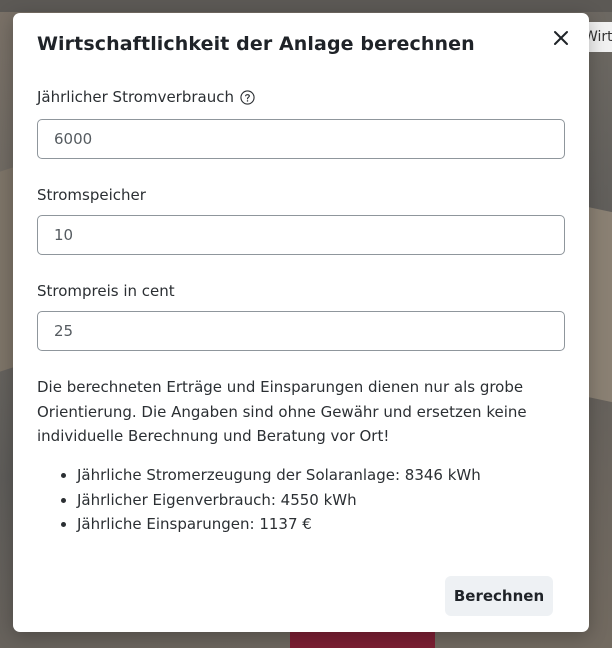  What do you see at coordinates (301, 139) in the screenshot?
I see `consumption-input` at bounding box center [301, 139].